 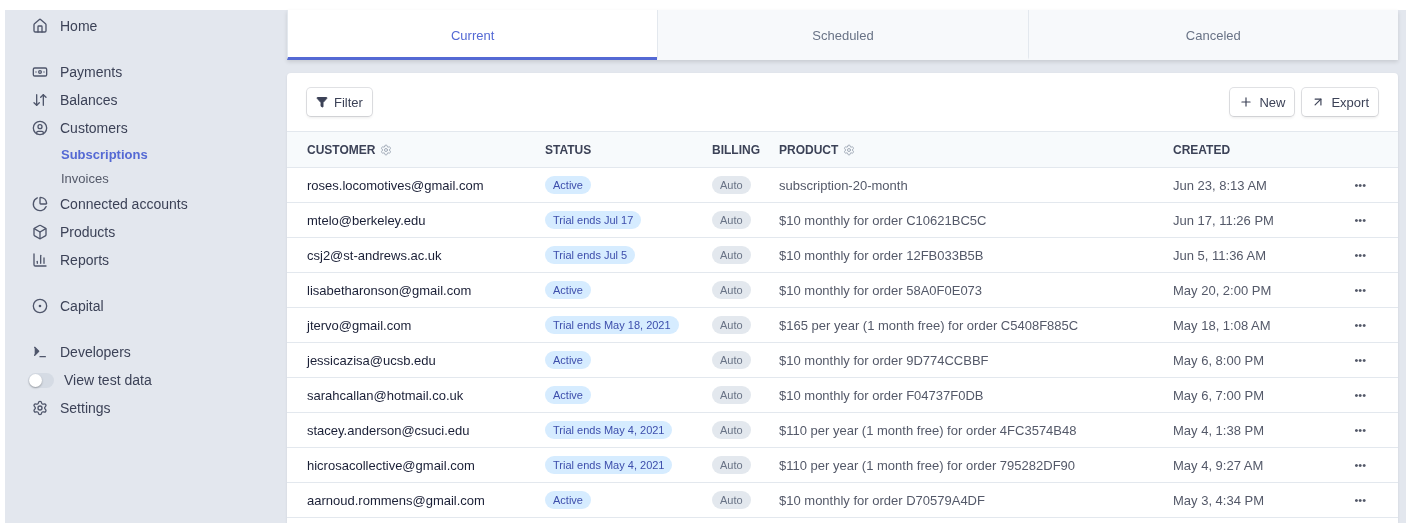 What do you see at coordinates (426, 360) in the screenshot?
I see `customer-email: jessicazisa@ucsb.edu` at bounding box center [426, 360].